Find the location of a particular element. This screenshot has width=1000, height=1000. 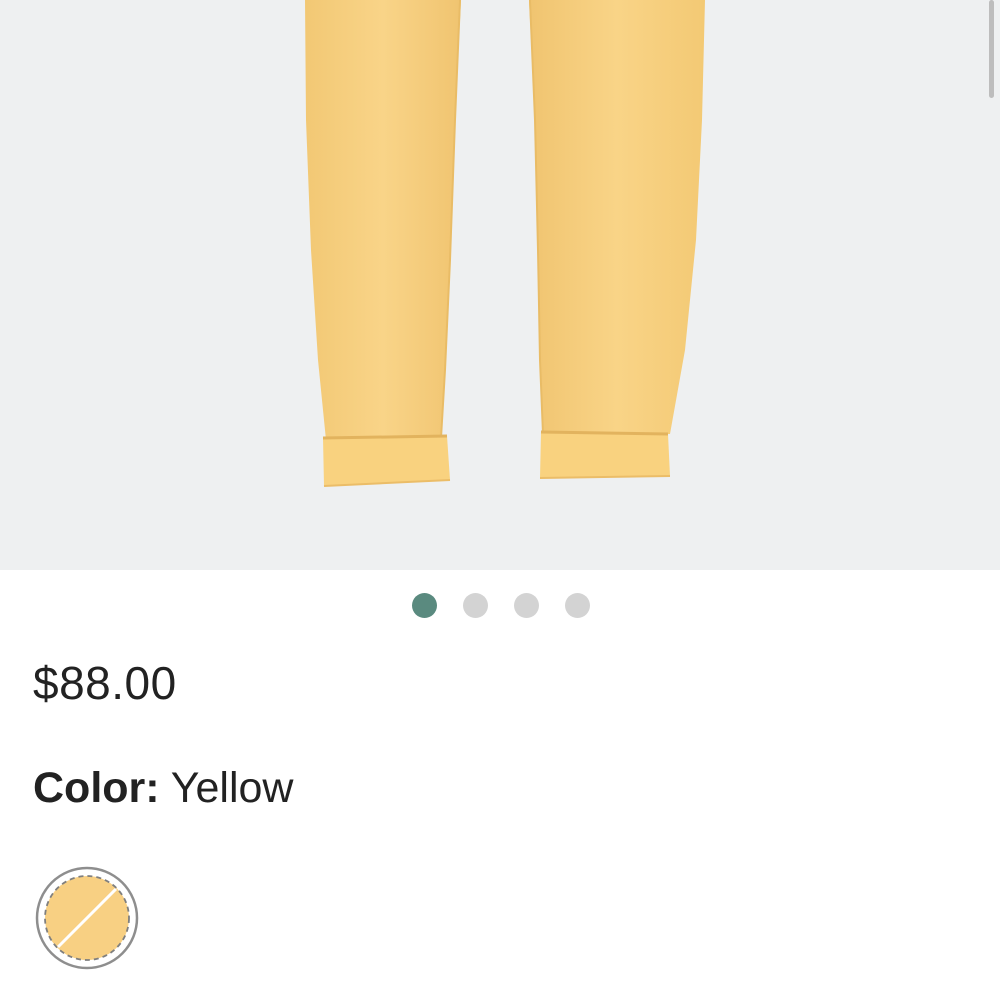

scrollbar is located at coordinates (991, 49).